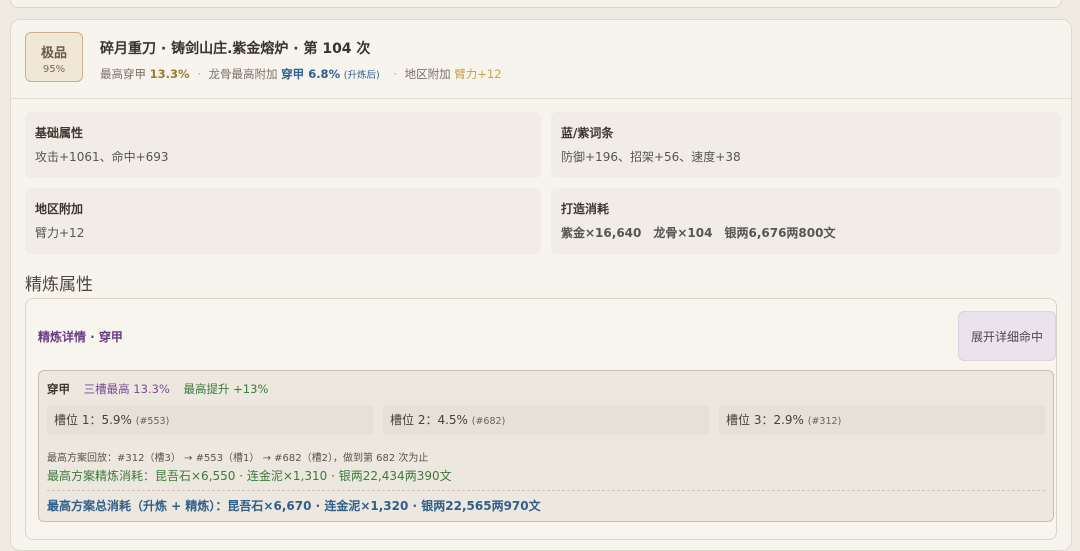 Image resolution: width=1080 pixels, height=551 pixels. I want to click on previous-card-edge, so click(536, 4).